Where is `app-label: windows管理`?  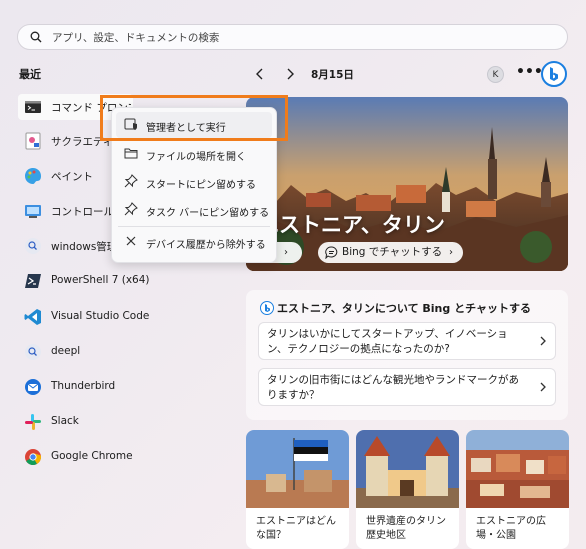 app-label: windows管理 is located at coordinates (81, 247).